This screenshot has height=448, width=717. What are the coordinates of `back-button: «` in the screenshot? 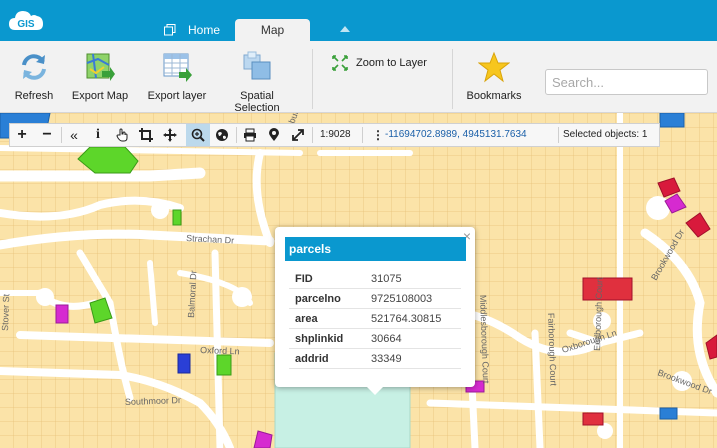 It's located at (74, 135).